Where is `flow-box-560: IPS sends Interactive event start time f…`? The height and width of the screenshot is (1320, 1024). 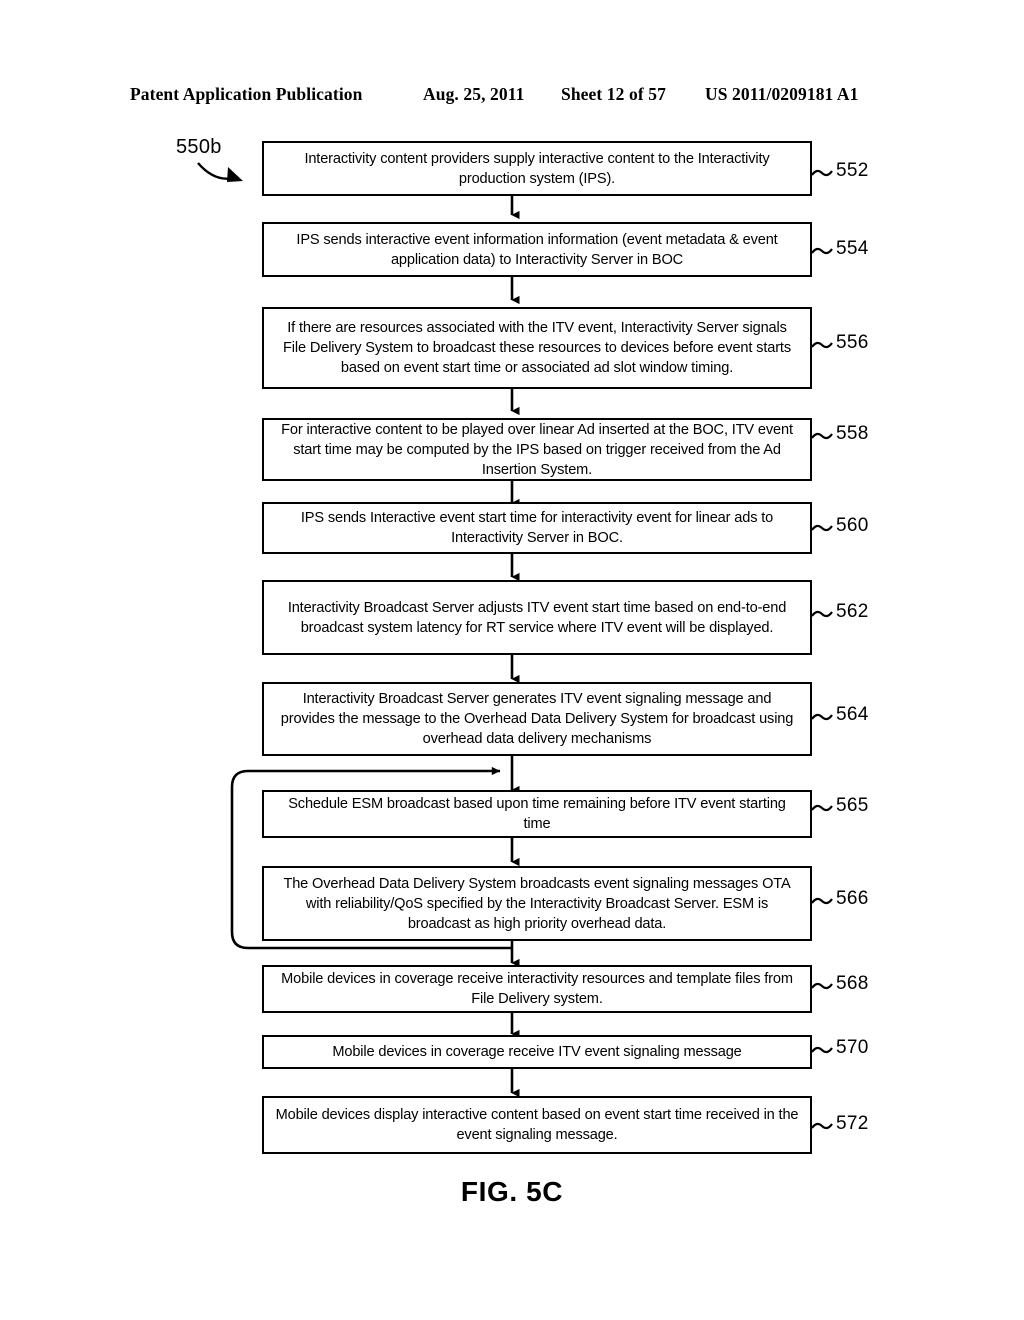 flow-box-560: IPS sends Interactive event start time f… is located at coordinates (537, 528).